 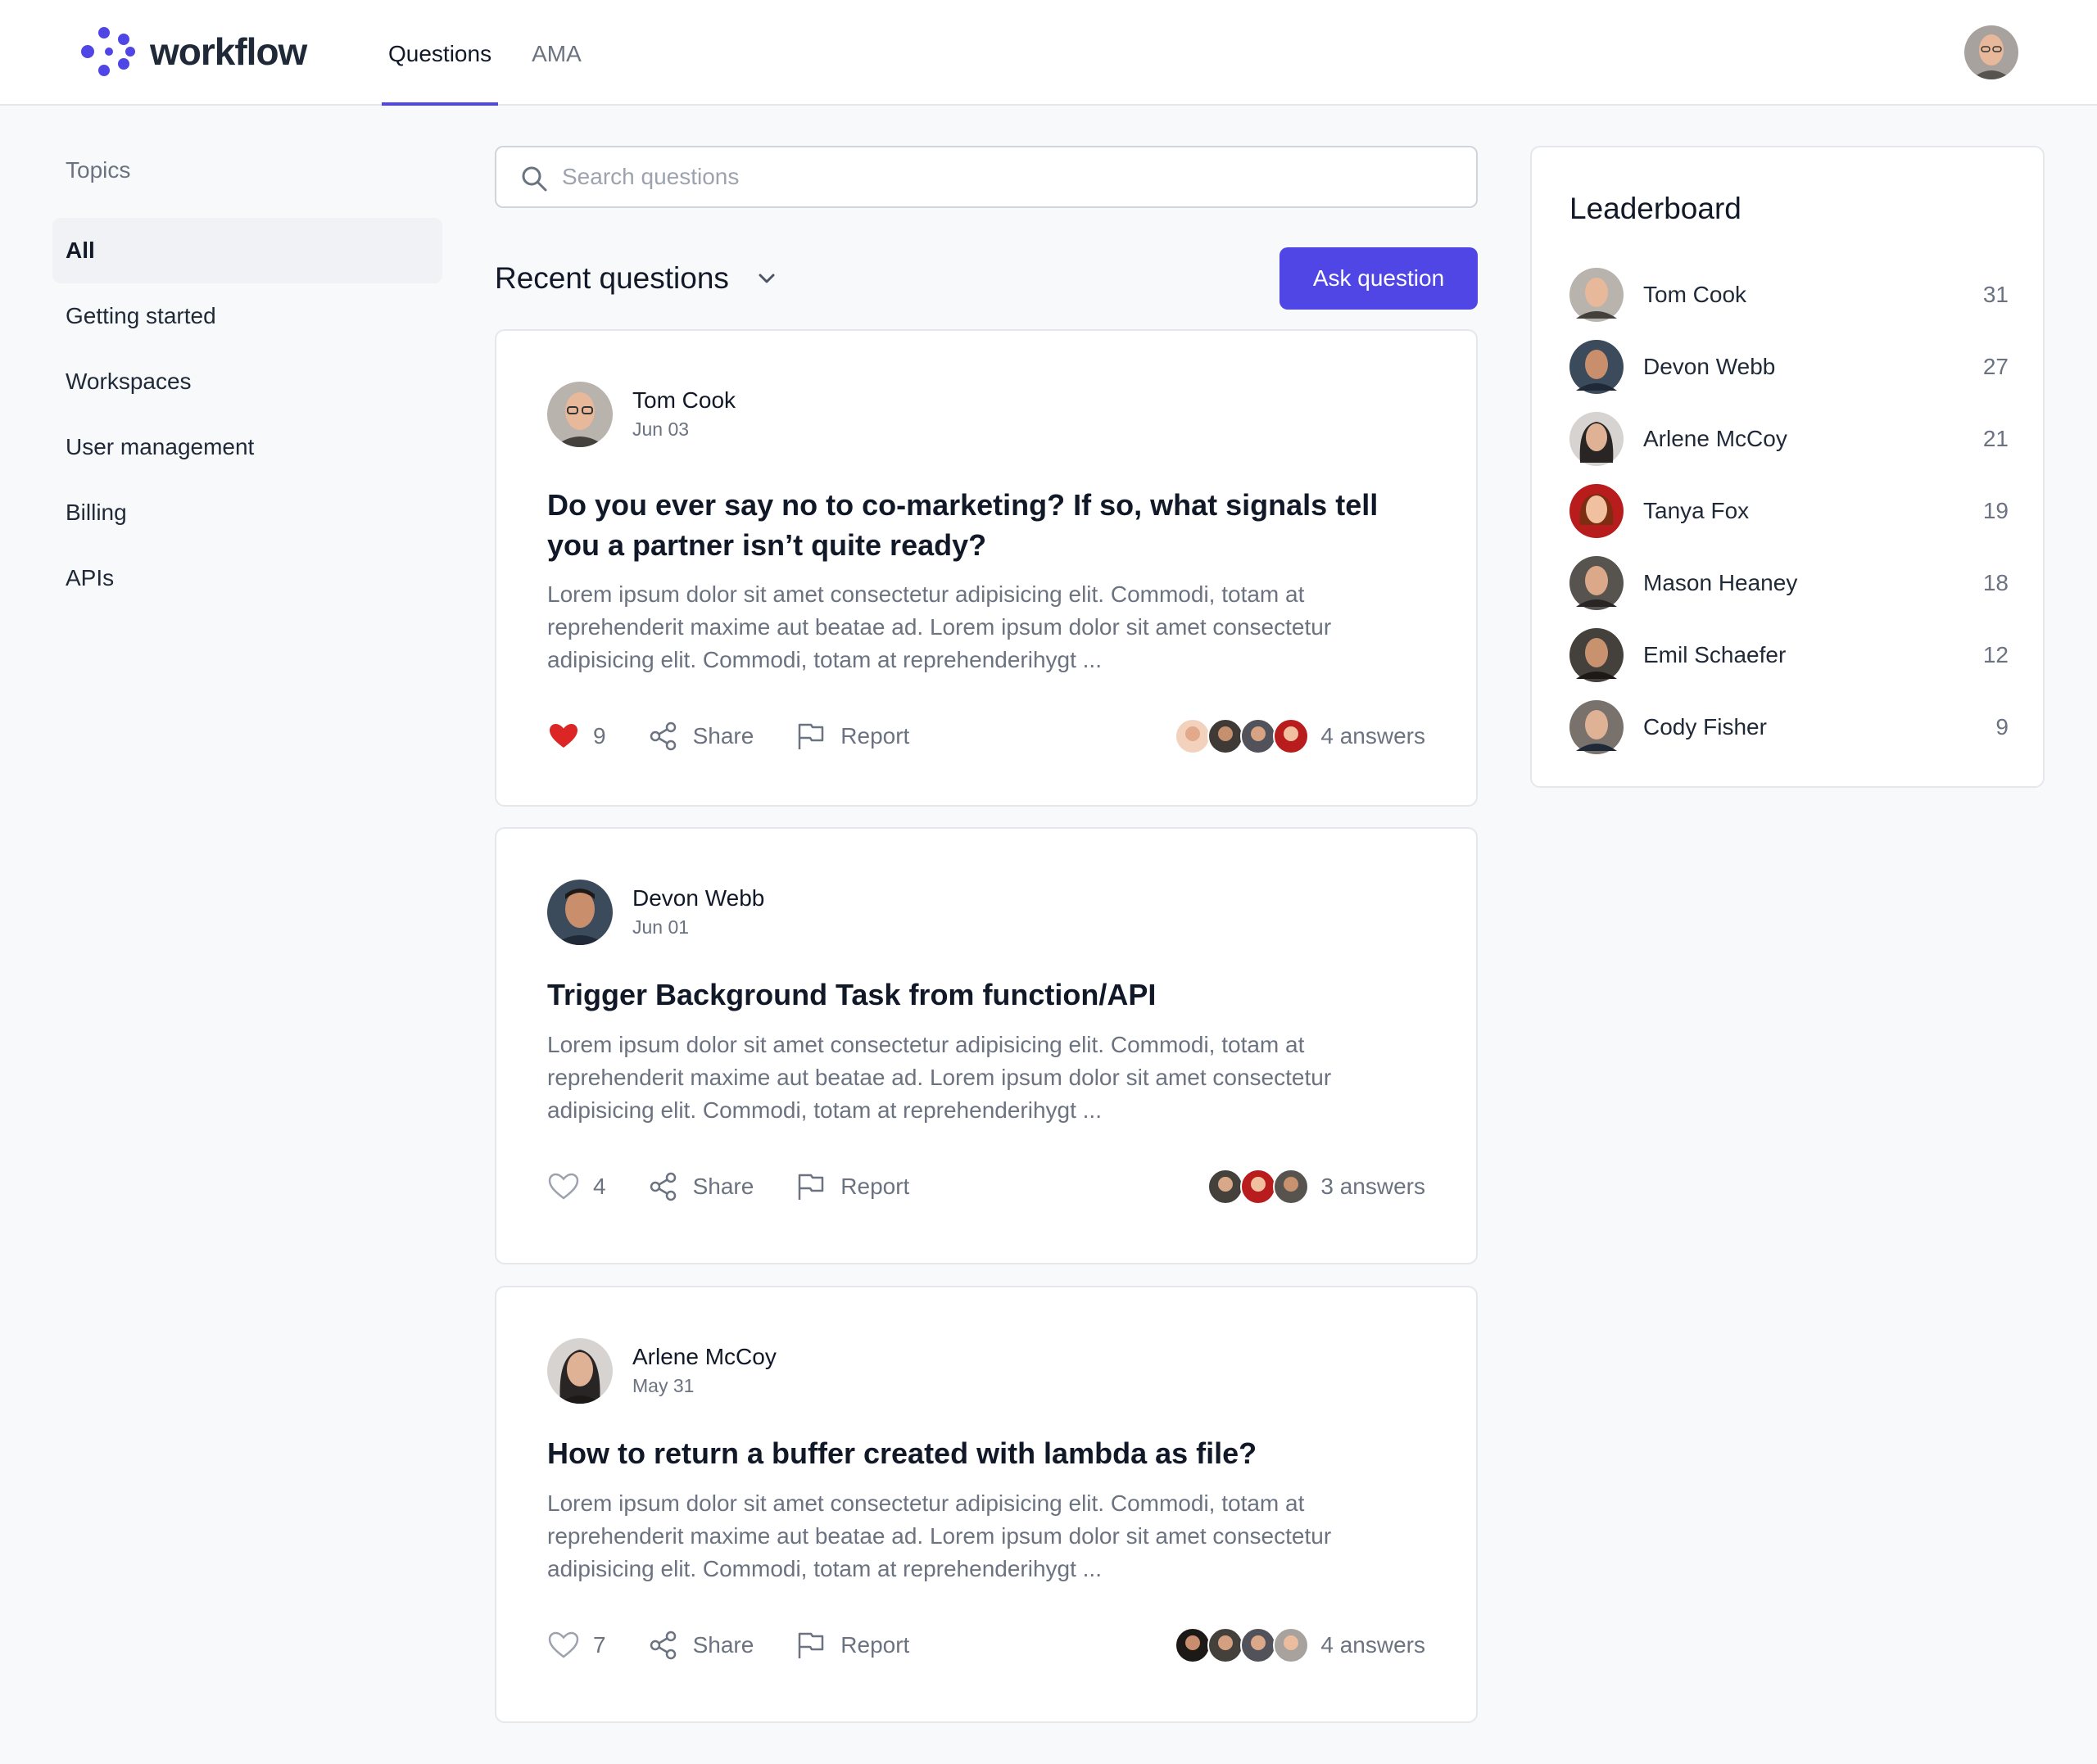 I want to click on like-count: 7, so click(x=599, y=1645).